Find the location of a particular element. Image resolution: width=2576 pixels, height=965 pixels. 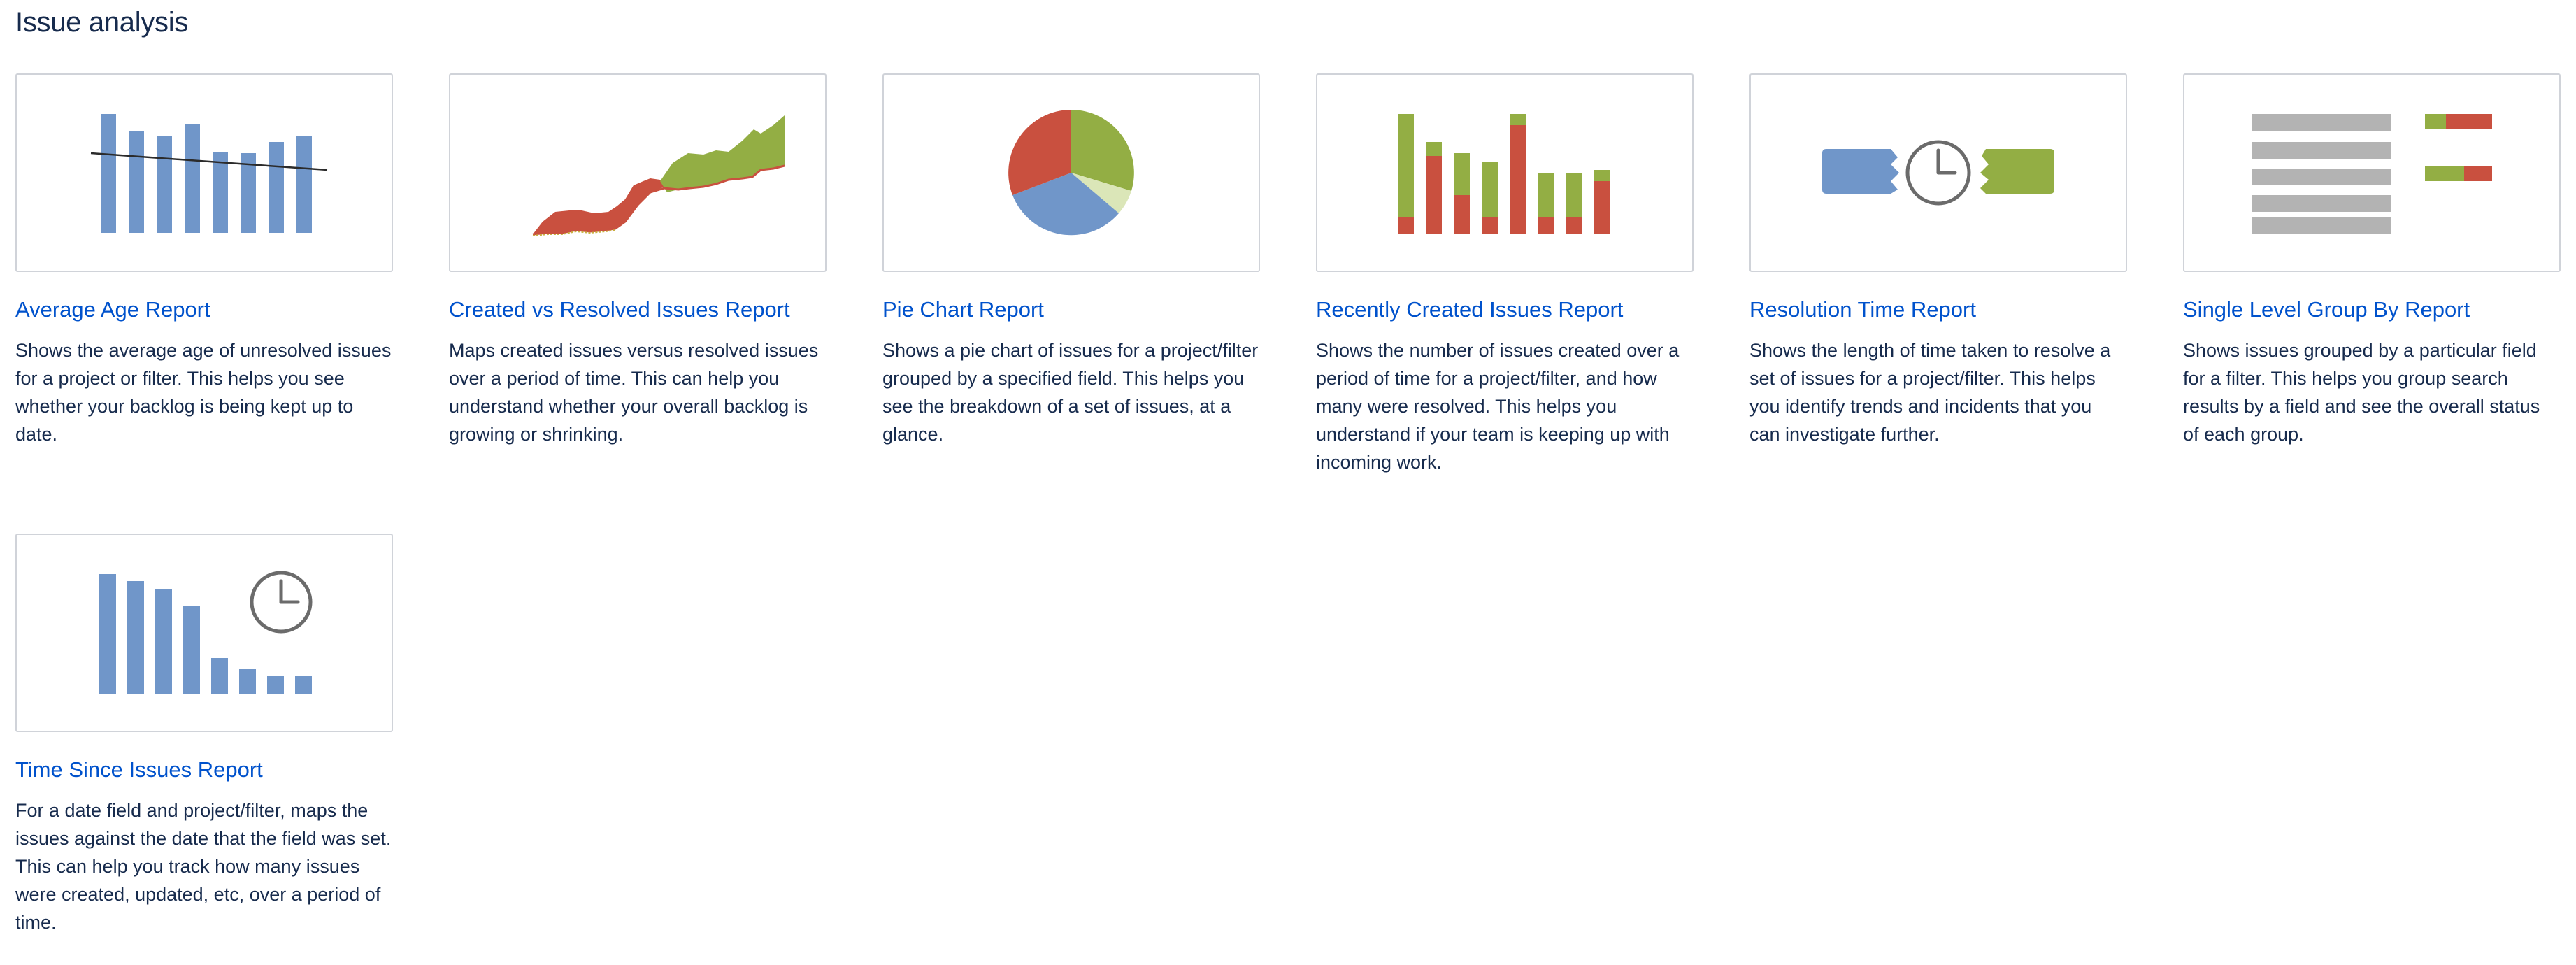

created-vs-resolved-area-chart-icon is located at coordinates (658, 175).